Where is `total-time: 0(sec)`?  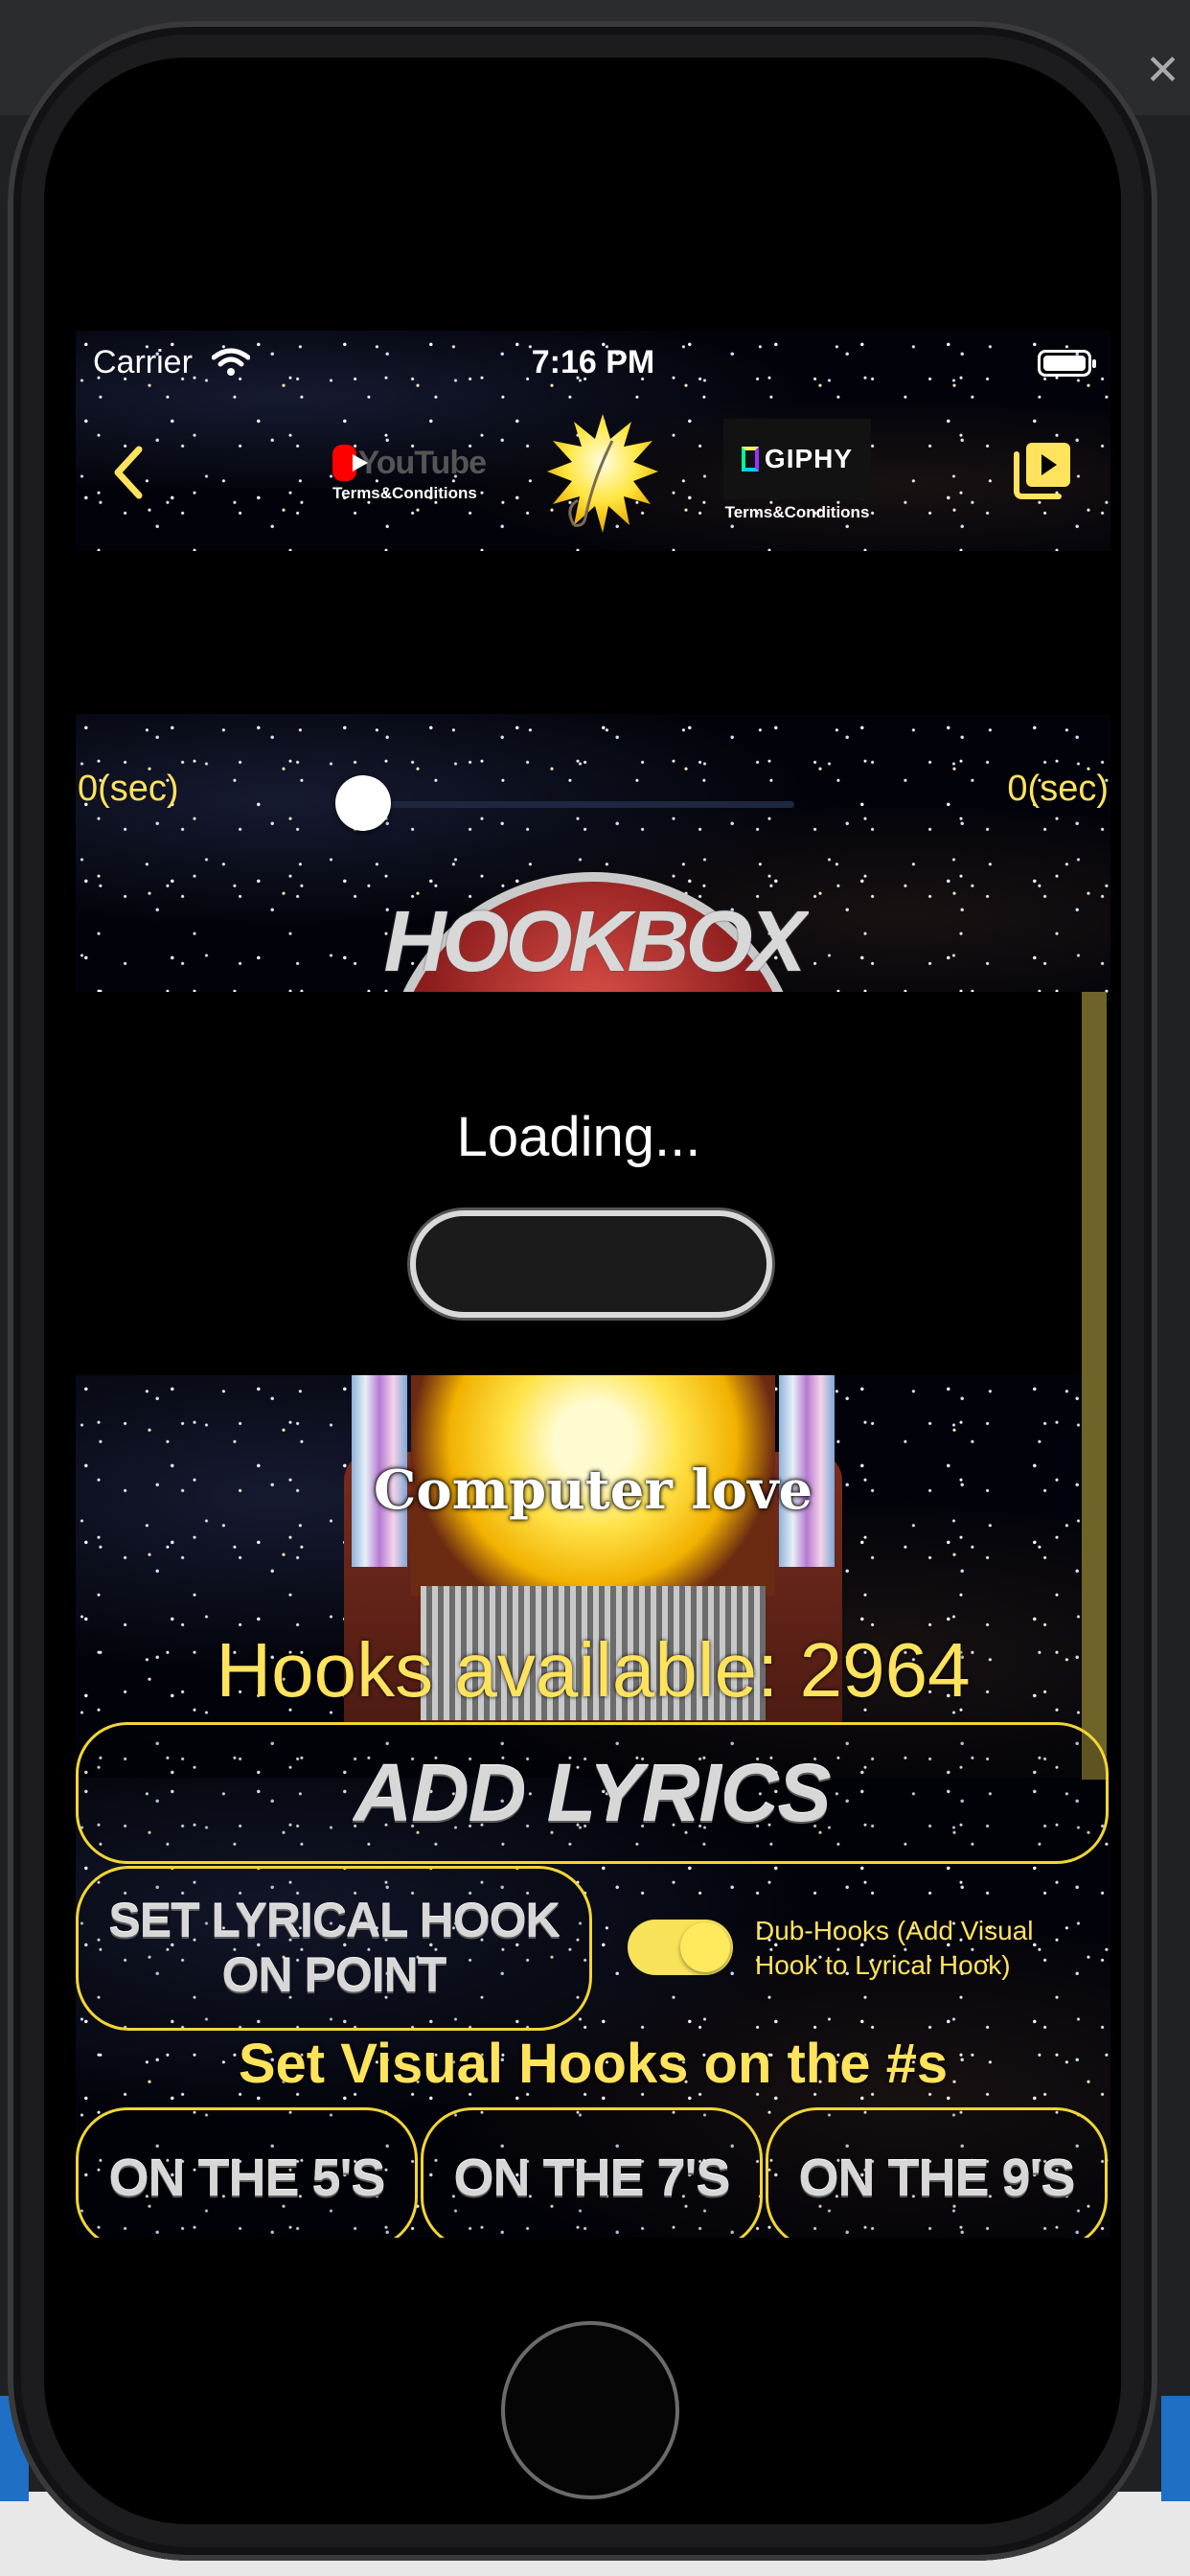 total-time: 0(sec) is located at coordinates (1058, 789).